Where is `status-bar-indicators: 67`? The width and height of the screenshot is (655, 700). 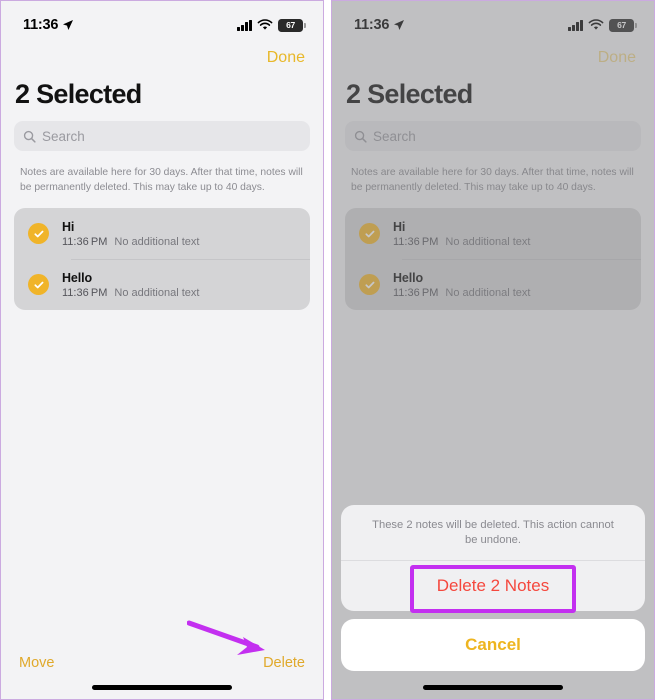
status-bar-indicators: 67 is located at coordinates (271, 25).